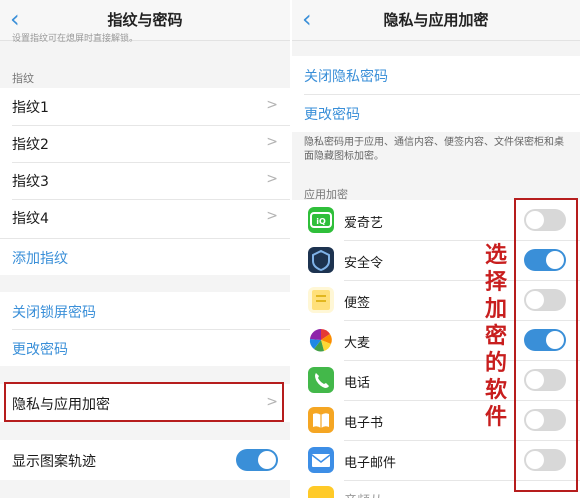 Image resolution: width=580 pixels, height=498 pixels. I want to click on svg-text: iQ, so click(321, 221).